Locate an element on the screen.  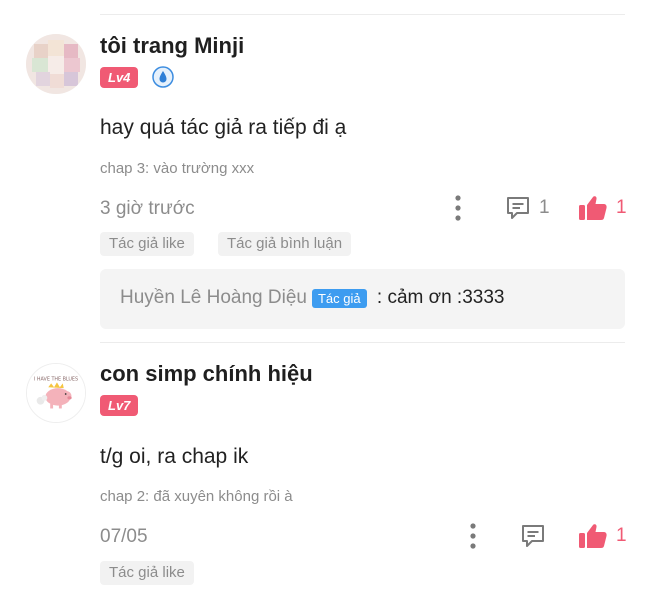
reply-button is located at coordinates (533, 536).